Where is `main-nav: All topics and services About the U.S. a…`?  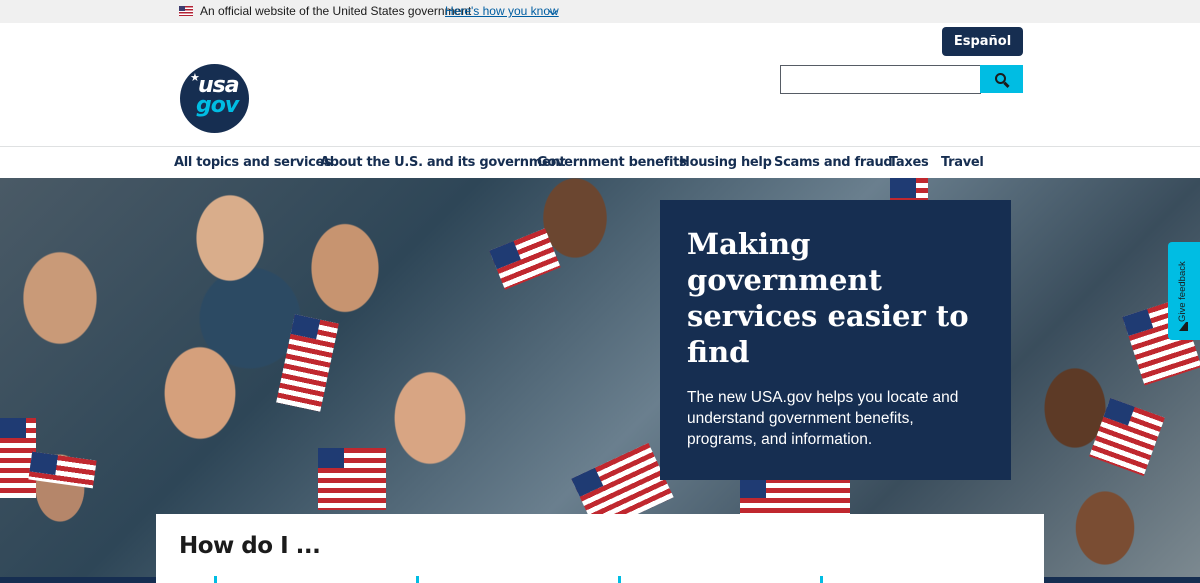 main-nav: All topics and services About the U.S. a… is located at coordinates (600, 162).